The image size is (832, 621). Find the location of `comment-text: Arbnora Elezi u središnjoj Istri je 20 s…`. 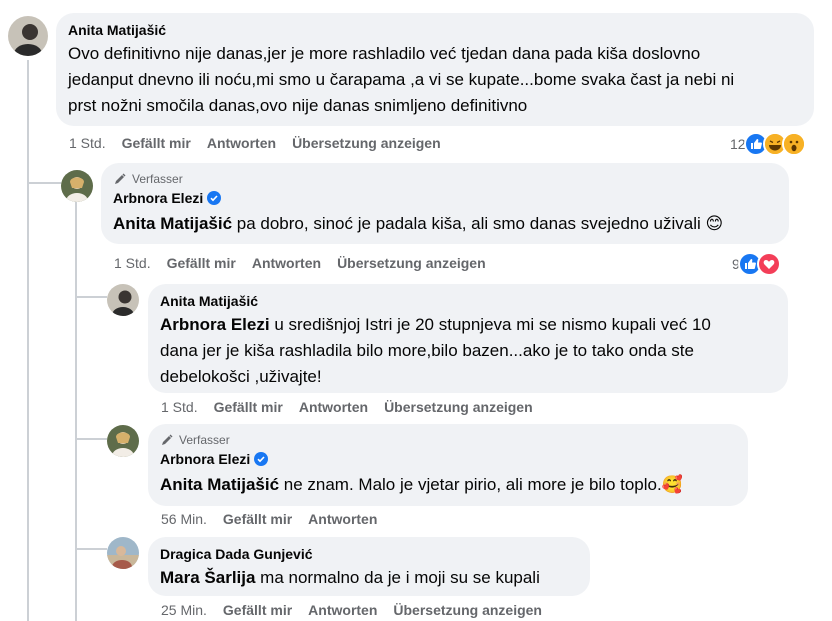

comment-text: Arbnora Elezi u središnjoj Istri je 20 s… is located at coordinates (435, 324).